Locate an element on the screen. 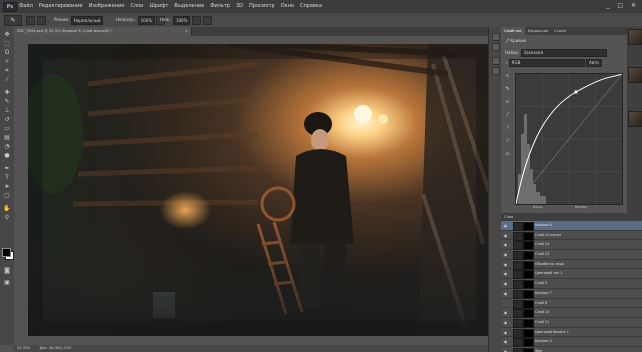  hand-tool-icon: ✋ is located at coordinates (7, 208).